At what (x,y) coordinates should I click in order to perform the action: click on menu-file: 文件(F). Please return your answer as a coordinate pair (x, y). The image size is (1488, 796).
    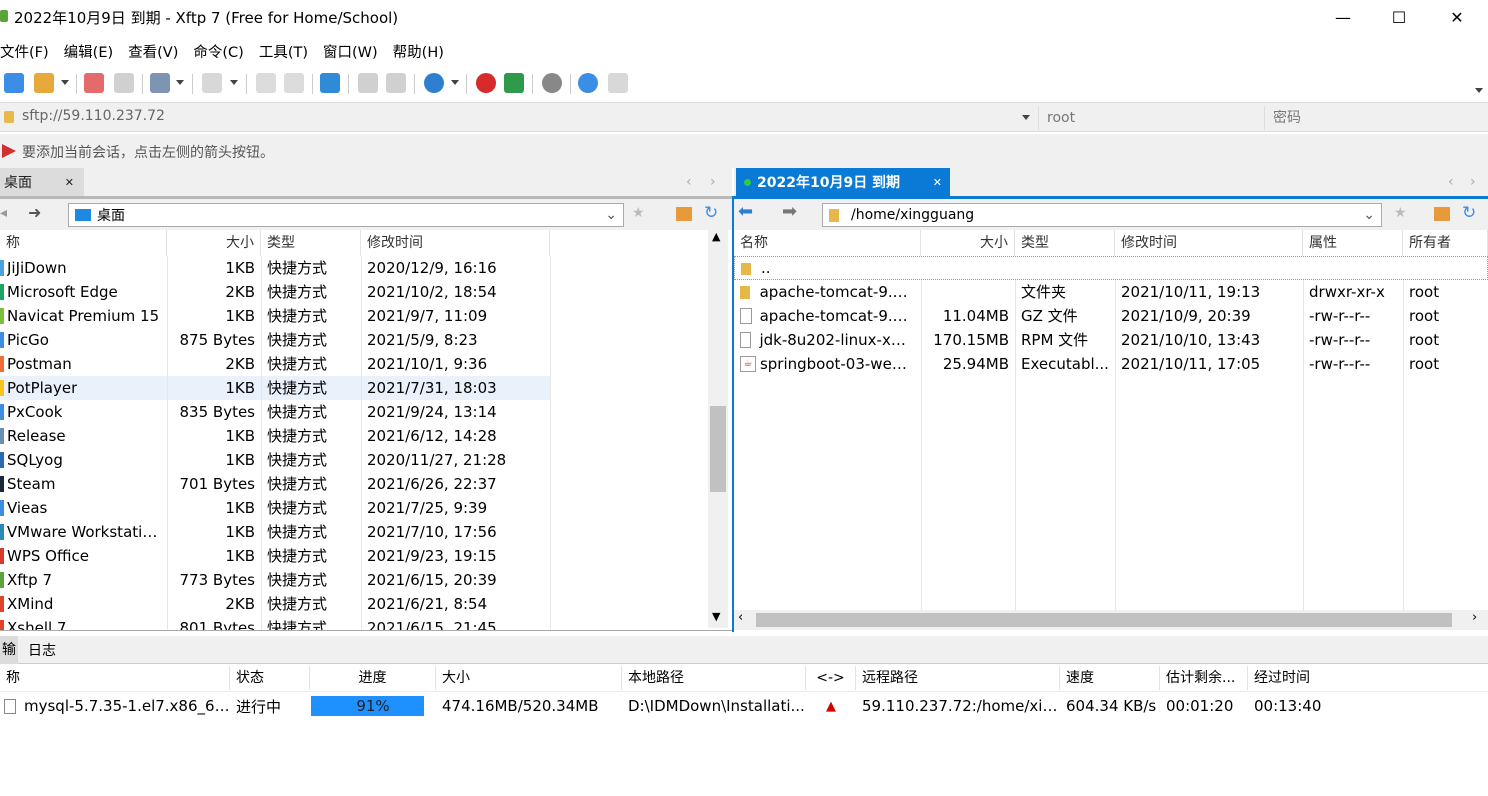
    Looking at the image, I should click on (24, 51).